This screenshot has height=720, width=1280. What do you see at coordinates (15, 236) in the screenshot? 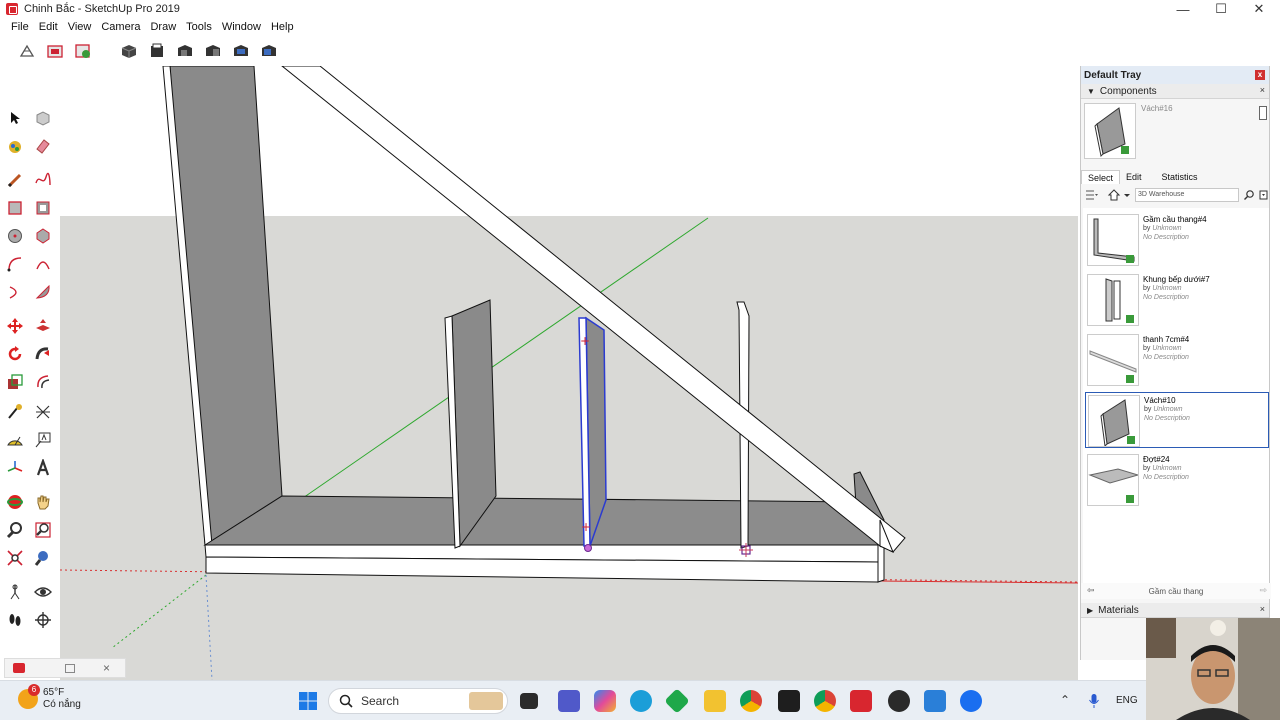
I see `circle-tool` at bounding box center [15, 236].